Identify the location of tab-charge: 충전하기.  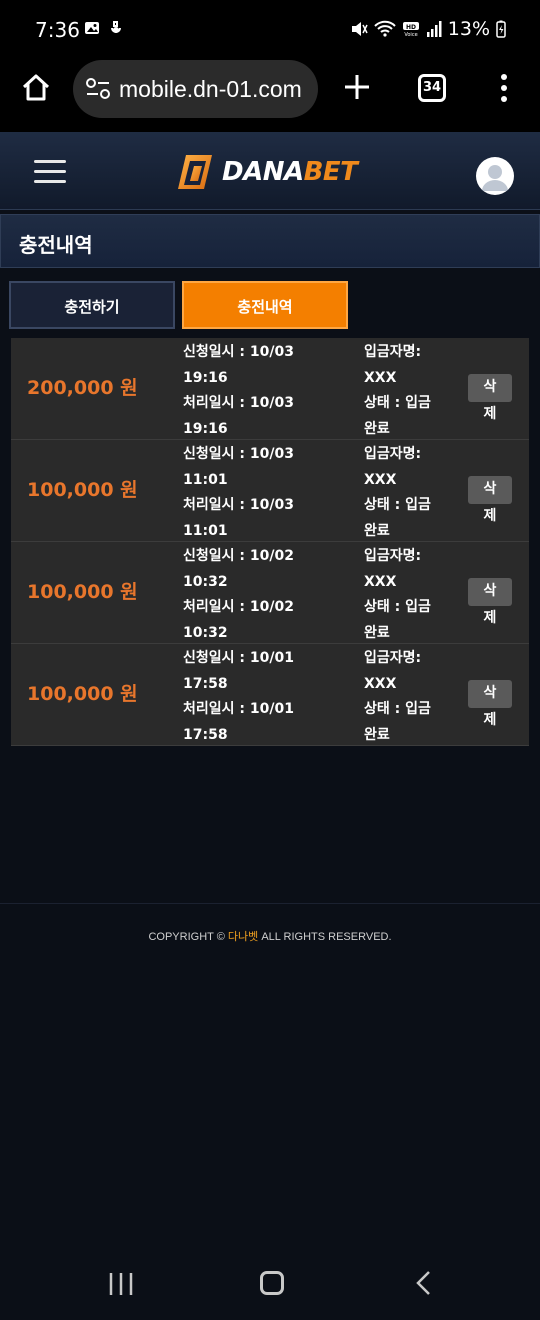
(92, 305).